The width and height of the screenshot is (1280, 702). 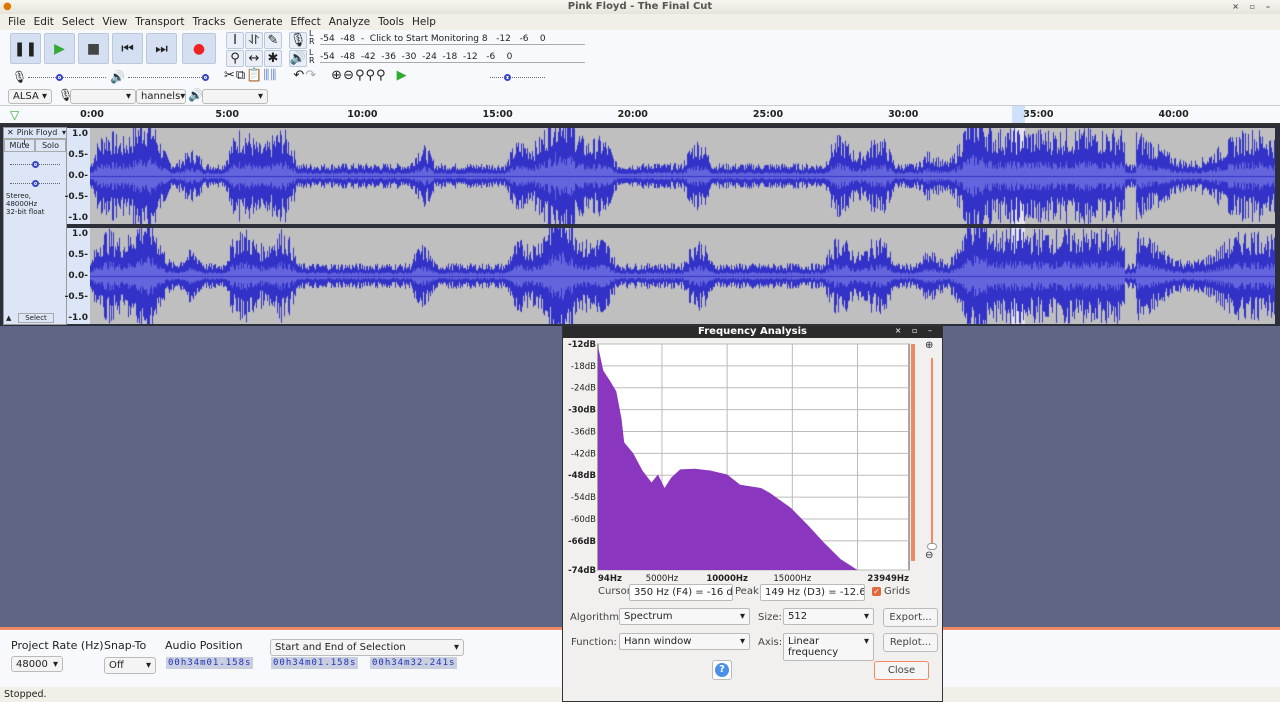 What do you see at coordinates (381, 75) in the screenshot?
I see `zoom-toggle-icon: ⚲` at bounding box center [381, 75].